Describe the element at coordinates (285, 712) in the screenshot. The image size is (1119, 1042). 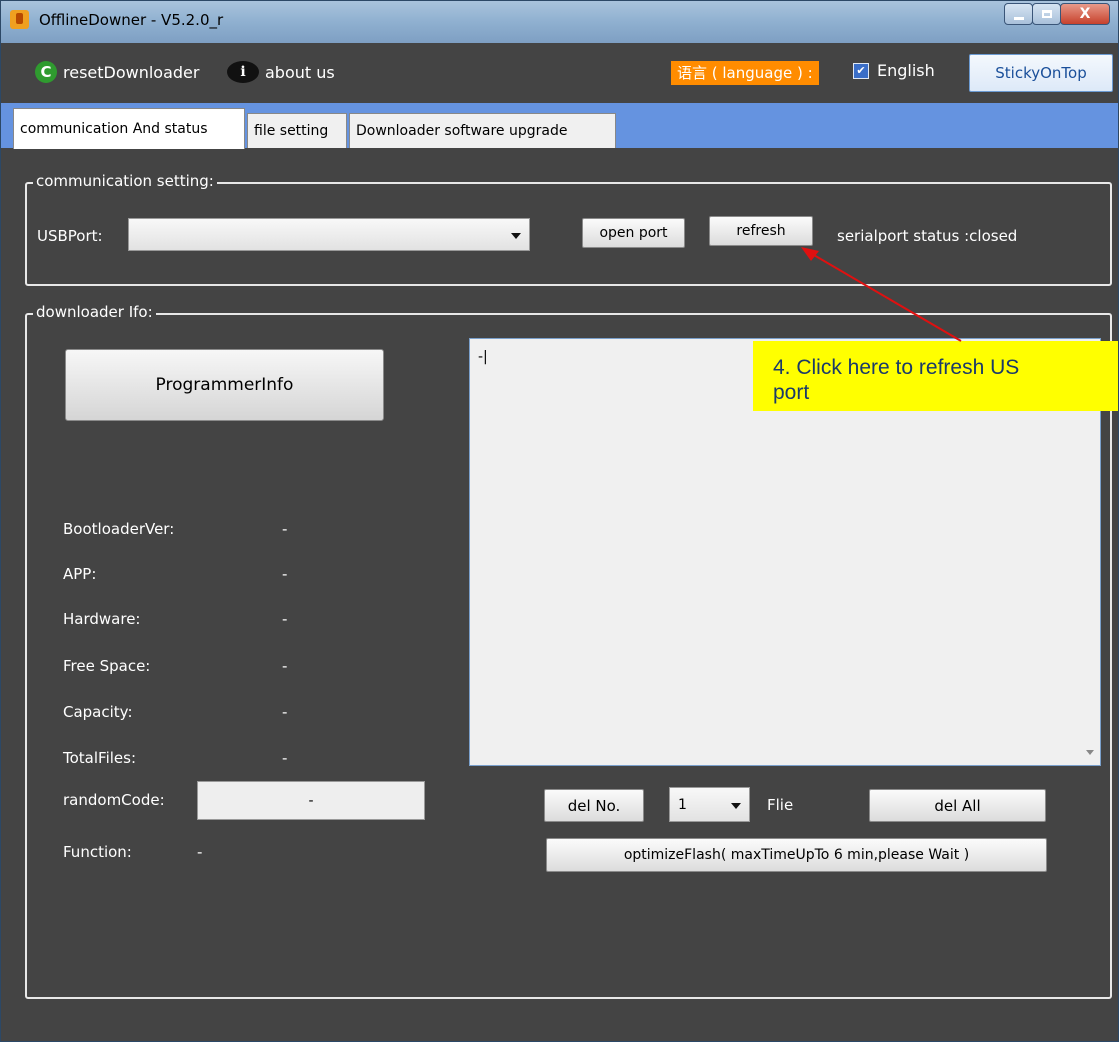
I see `capacity-value: -` at that location.